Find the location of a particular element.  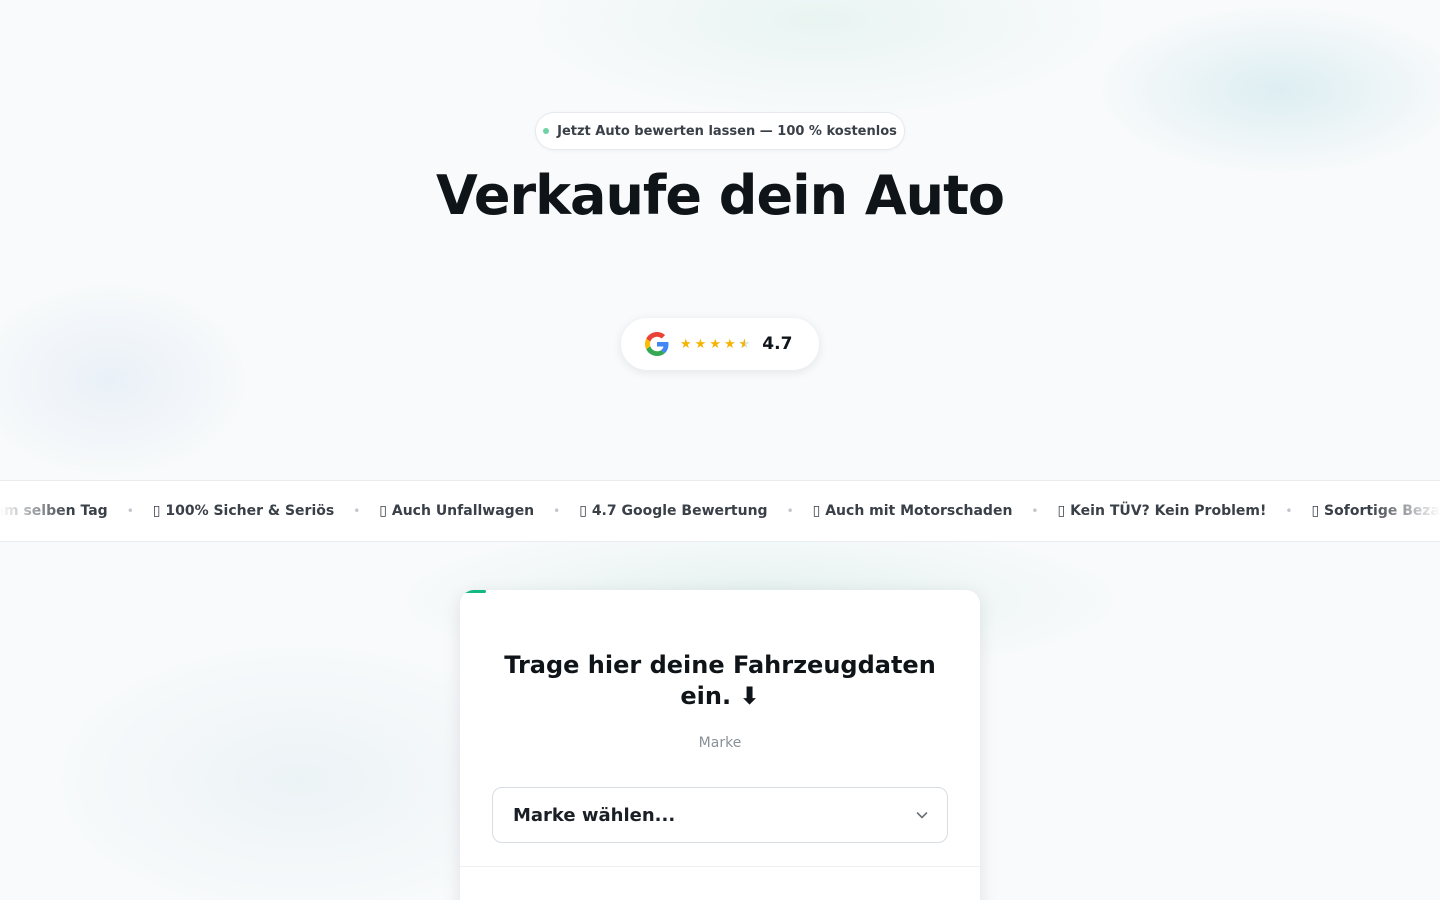

chevron-down-icon is located at coordinates (922, 815).